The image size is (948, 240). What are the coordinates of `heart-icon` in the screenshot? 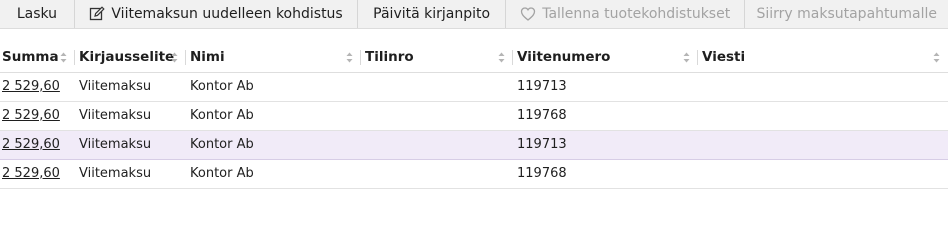 It's located at (528, 14).